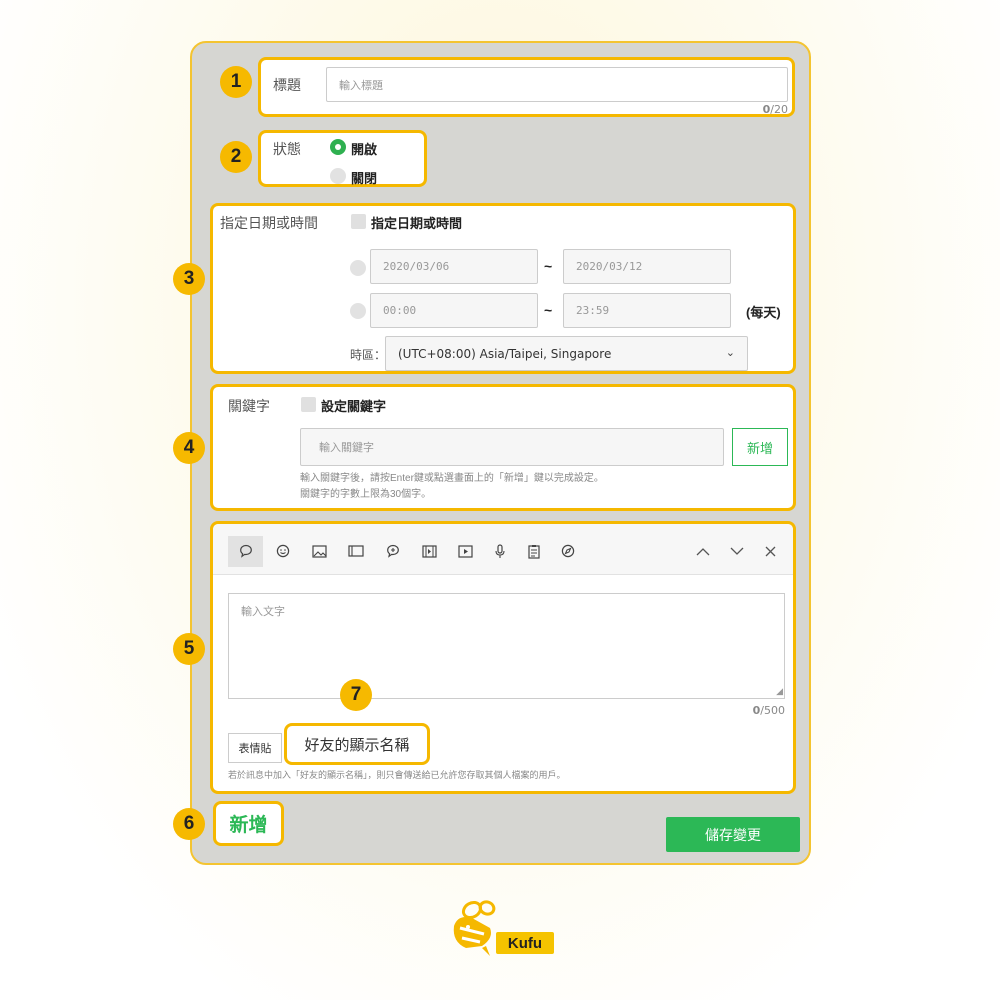 Image resolution: width=1000 pixels, height=1000 pixels. What do you see at coordinates (189, 279) in the screenshot?
I see `step-badge-3: 3` at bounding box center [189, 279].